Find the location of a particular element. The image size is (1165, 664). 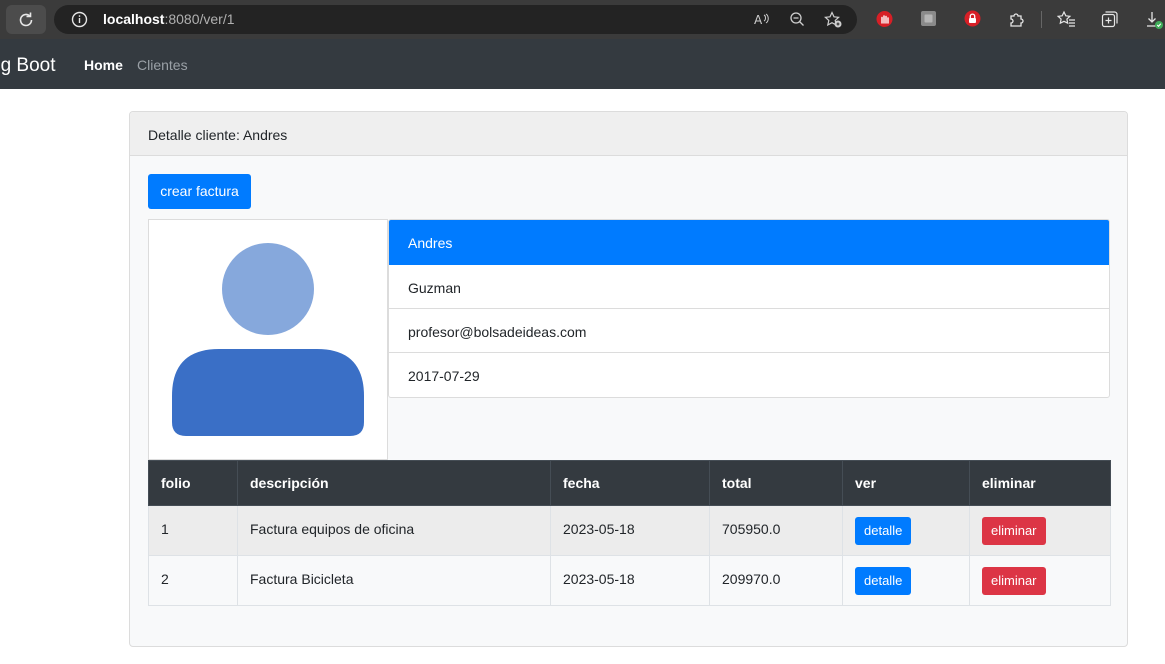

cell-total: 209970.0 is located at coordinates (776, 580).